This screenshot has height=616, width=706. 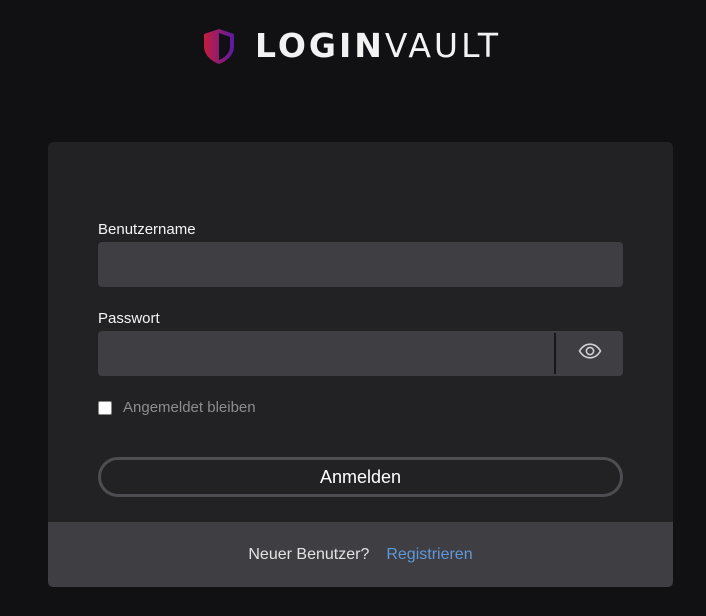 I want to click on brand-logo: LOGINVAULT, so click(x=351, y=46).